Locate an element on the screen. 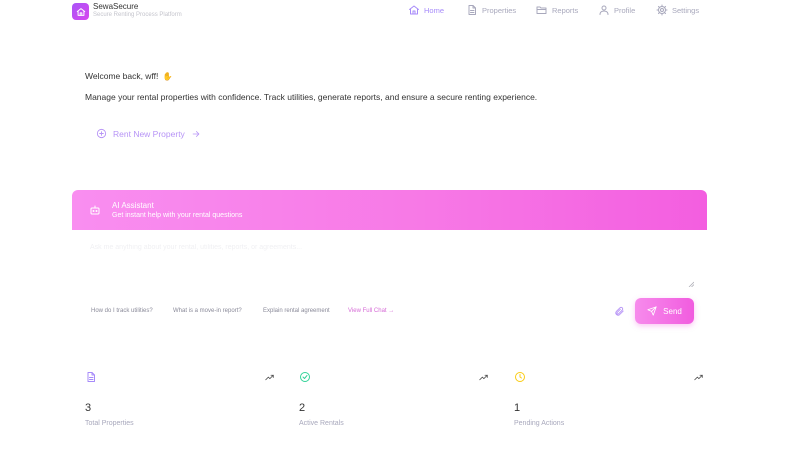  logo is located at coordinates (80, 11).